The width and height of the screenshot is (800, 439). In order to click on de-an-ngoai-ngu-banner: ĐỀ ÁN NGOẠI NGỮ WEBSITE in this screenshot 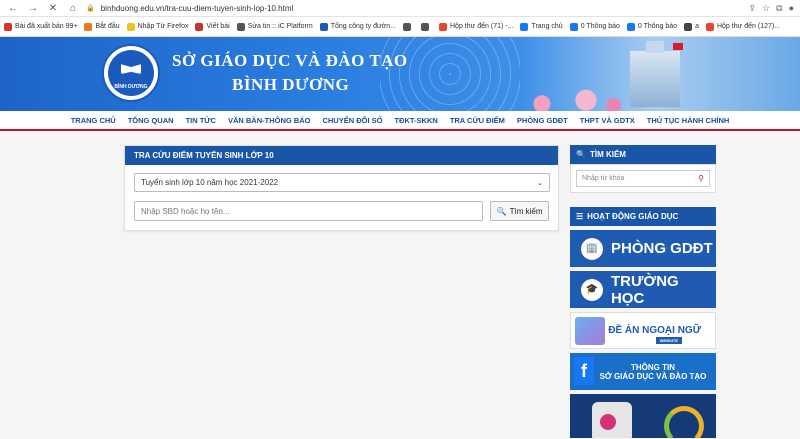, I will do `click(643, 330)`.